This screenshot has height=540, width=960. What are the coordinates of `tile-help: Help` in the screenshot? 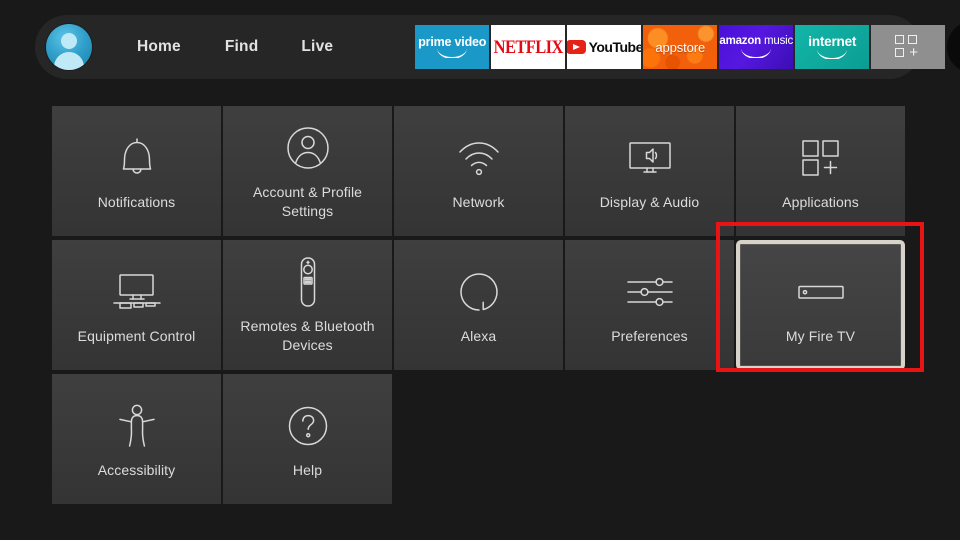 It's located at (307, 439).